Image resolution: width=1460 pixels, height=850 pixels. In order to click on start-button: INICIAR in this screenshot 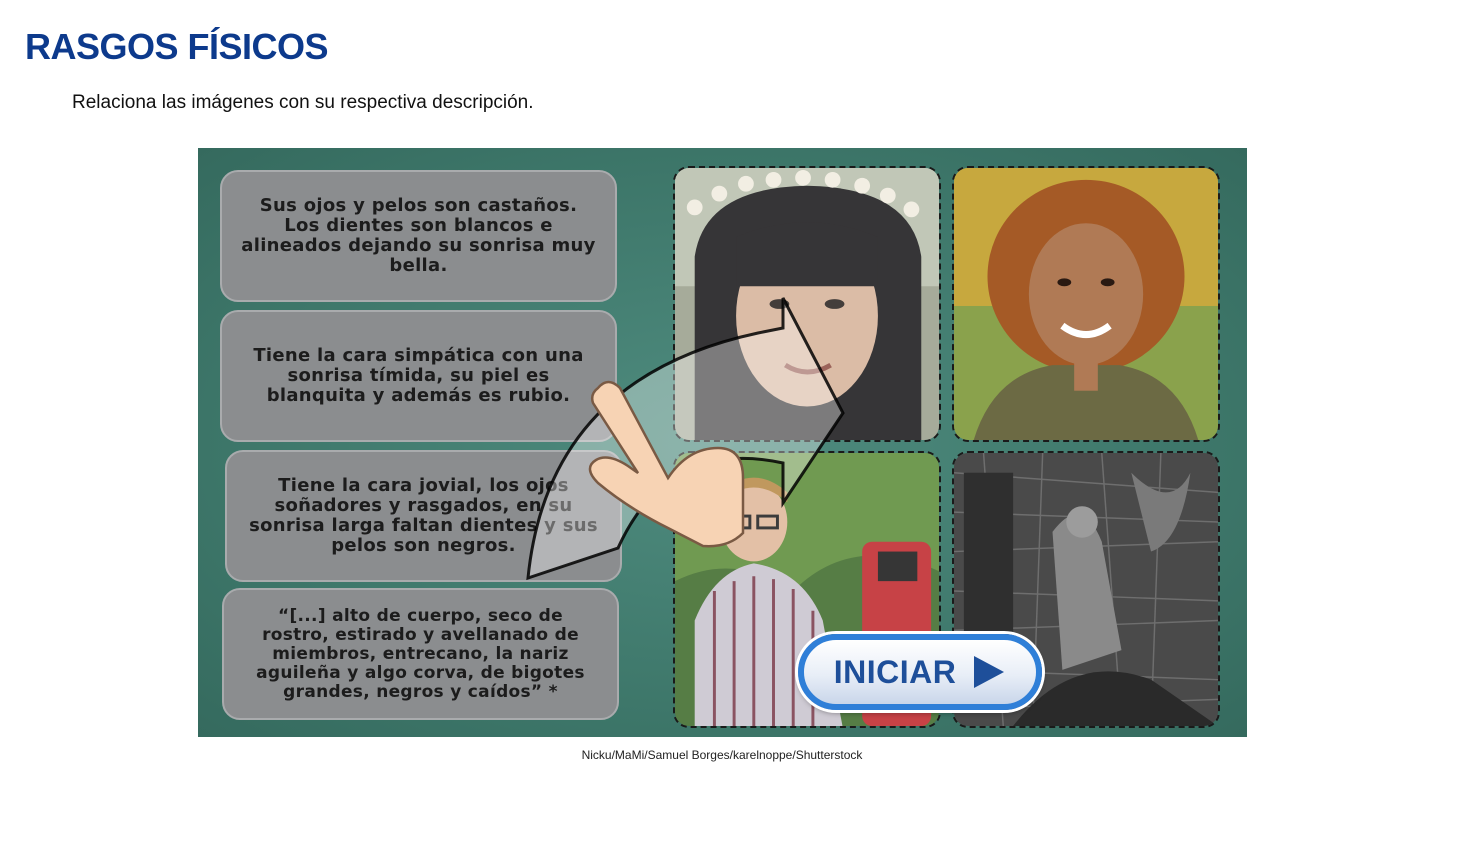, I will do `click(920, 672)`.